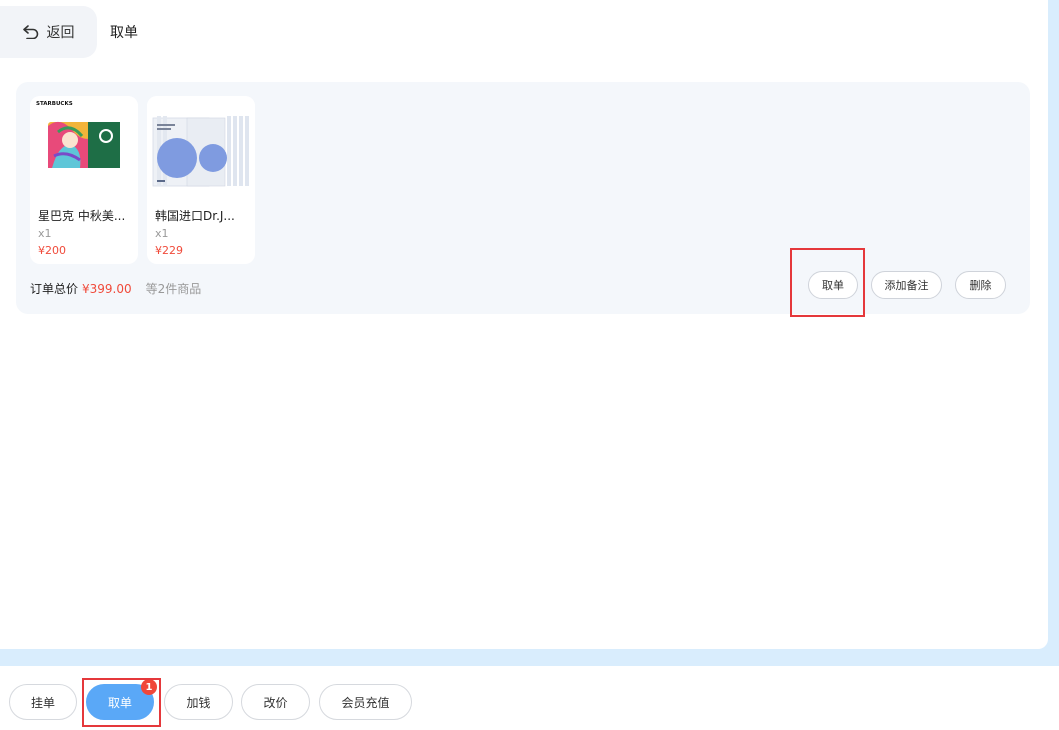 The height and width of the screenshot is (730, 1059). What do you see at coordinates (169, 250) in the screenshot?
I see `product-price: ¥229` at bounding box center [169, 250].